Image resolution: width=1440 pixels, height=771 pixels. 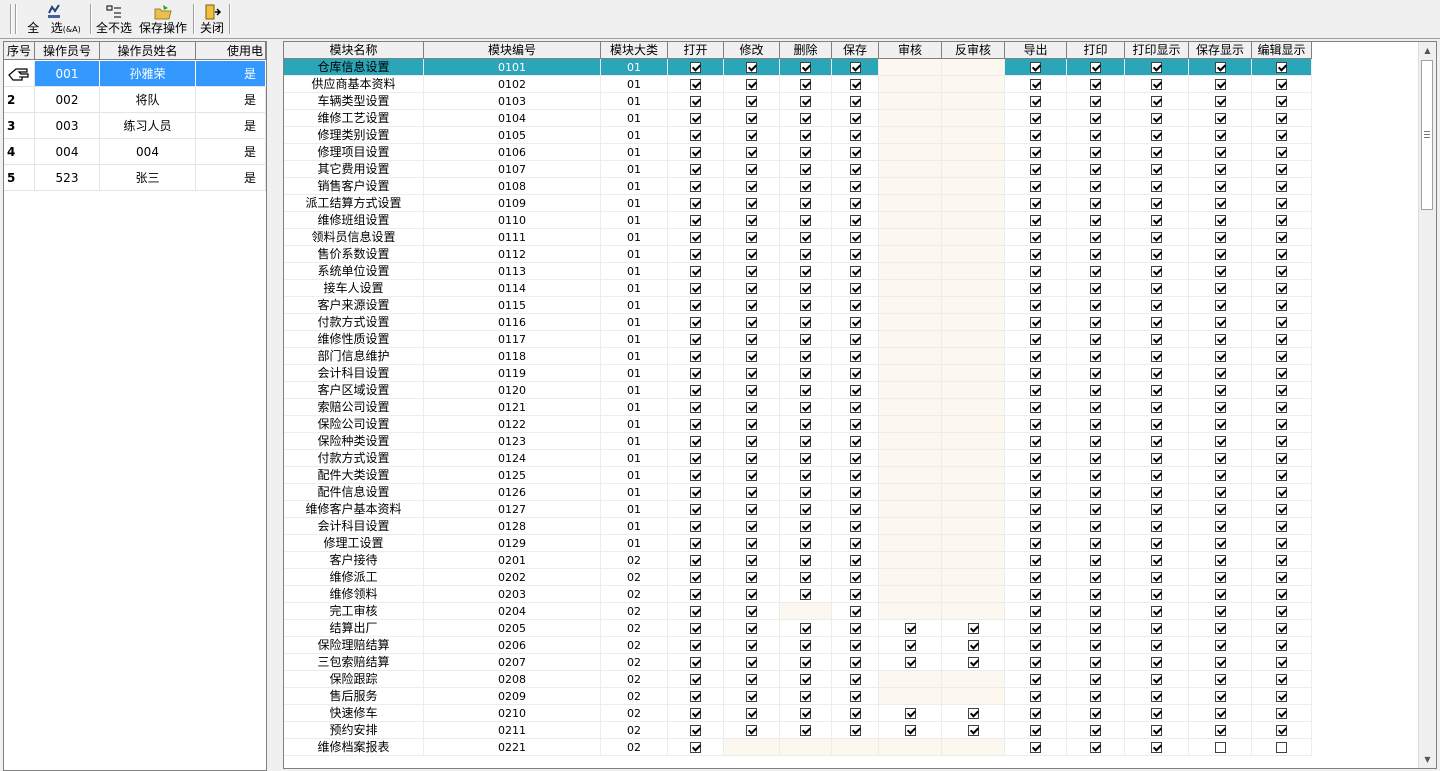 I want to click on module-row: 维修性质设置 0117 01, so click(x=849, y=339).